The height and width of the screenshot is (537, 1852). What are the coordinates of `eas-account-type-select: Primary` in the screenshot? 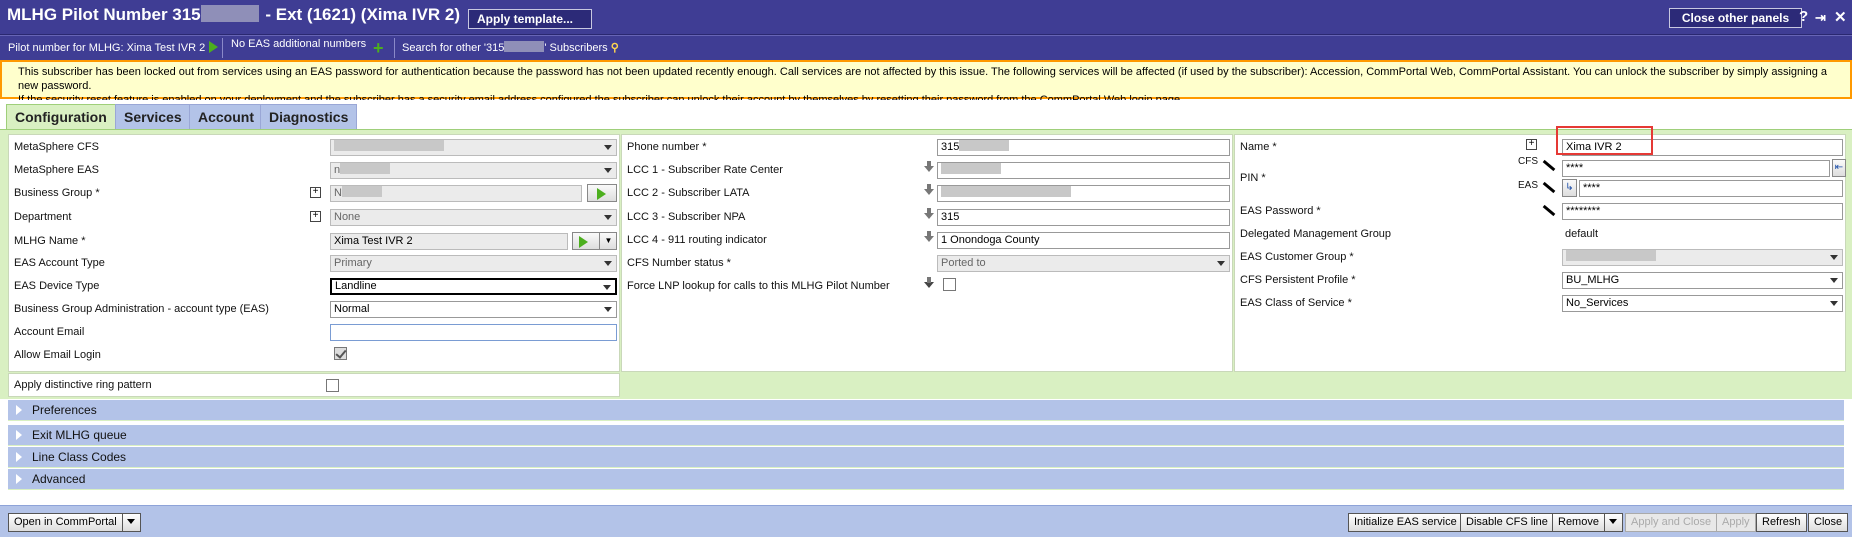 It's located at (473, 263).